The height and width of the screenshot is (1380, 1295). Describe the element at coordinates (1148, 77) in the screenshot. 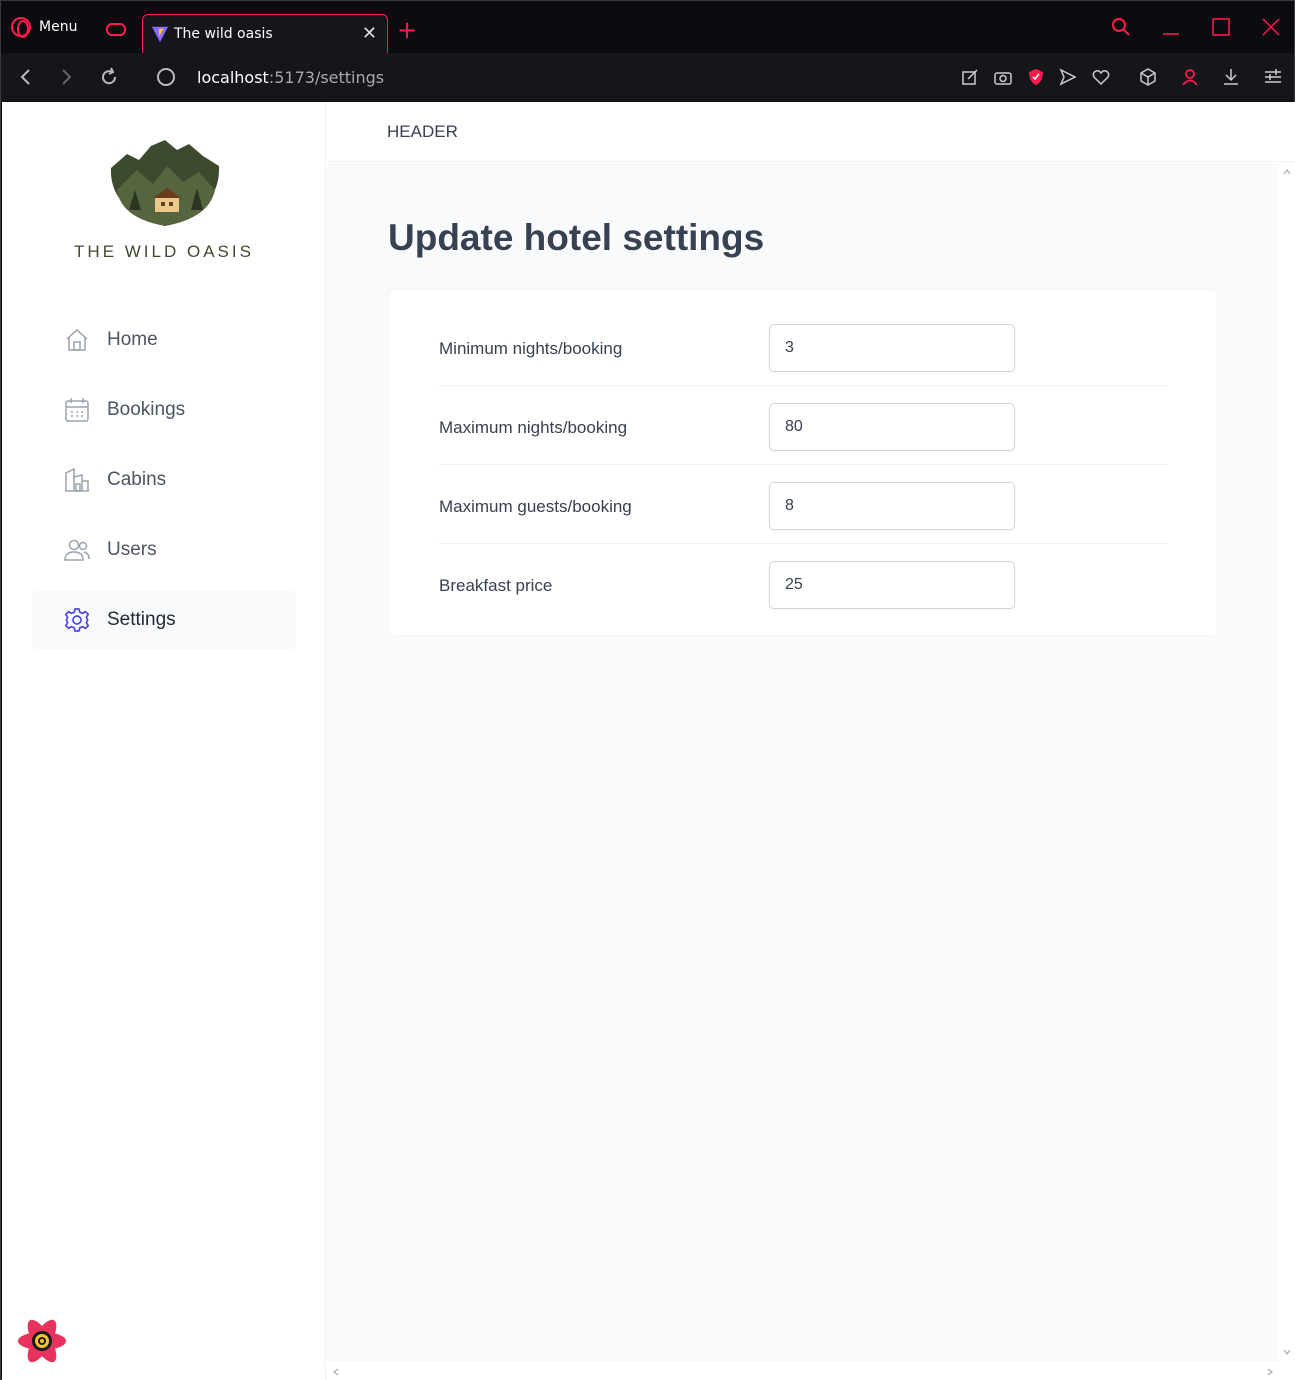

I see `cube-icon` at that location.